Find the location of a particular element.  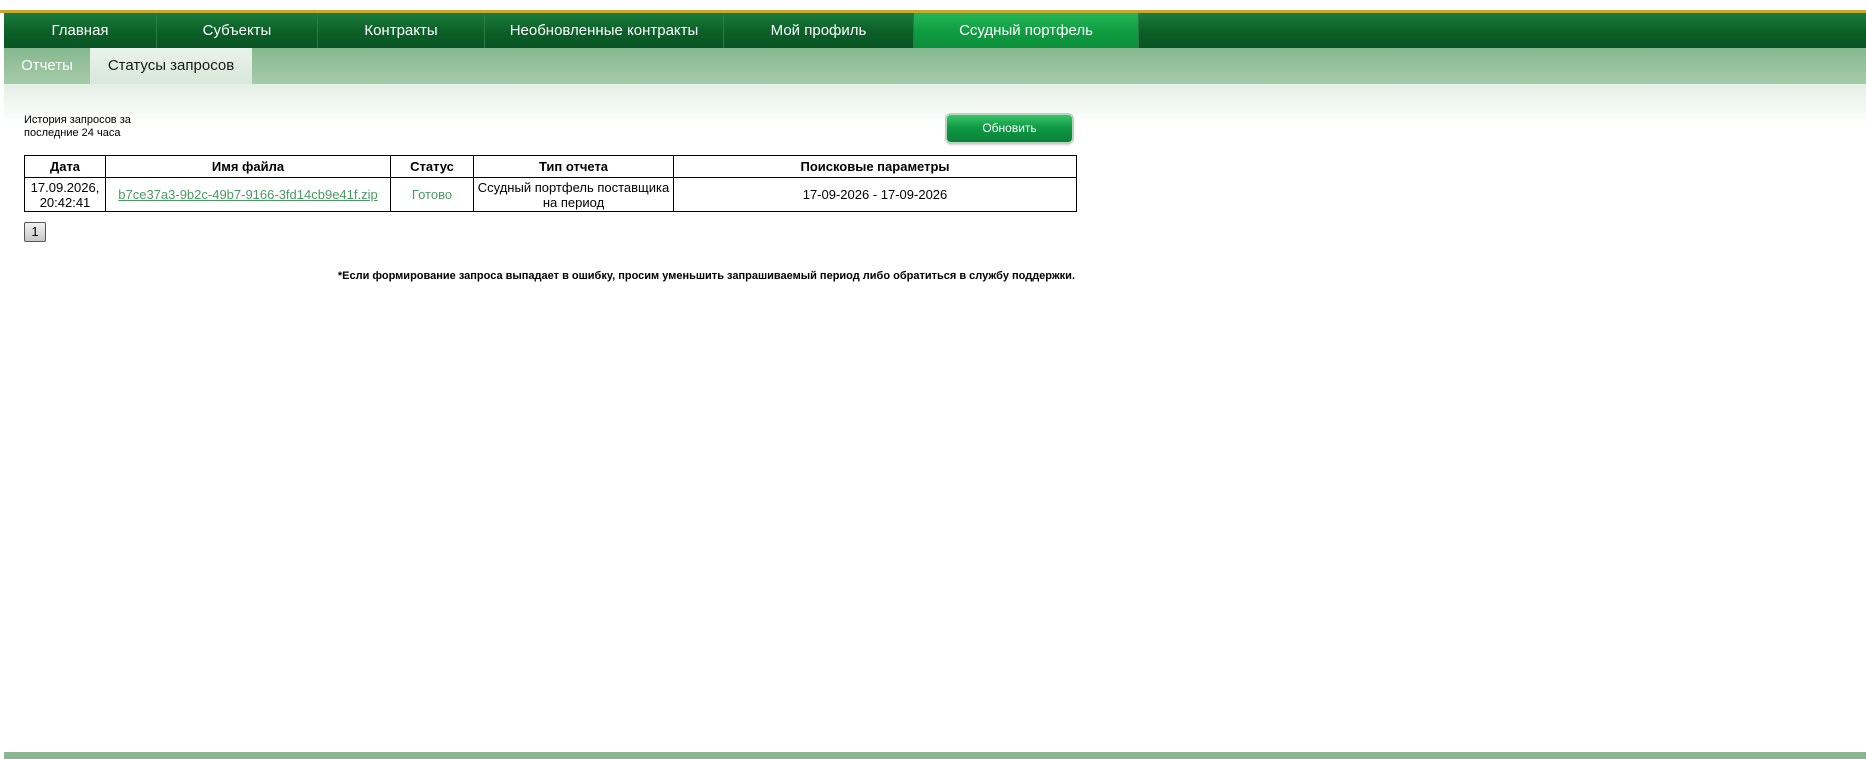

cell-filename: b7ce37a3-9b2c-49b7-9166-3fd14cb9e41f.zip is located at coordinates (248, 194).